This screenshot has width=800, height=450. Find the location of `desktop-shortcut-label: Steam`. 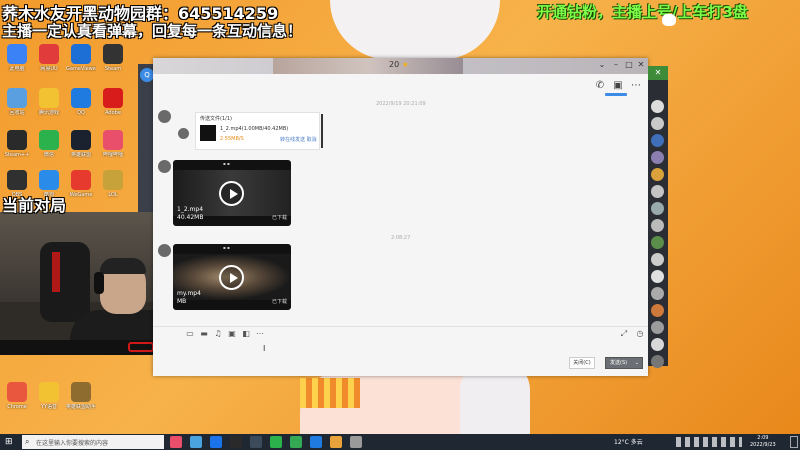

desktop-shortcut-label: Steam is located at coordinates (113, 69).